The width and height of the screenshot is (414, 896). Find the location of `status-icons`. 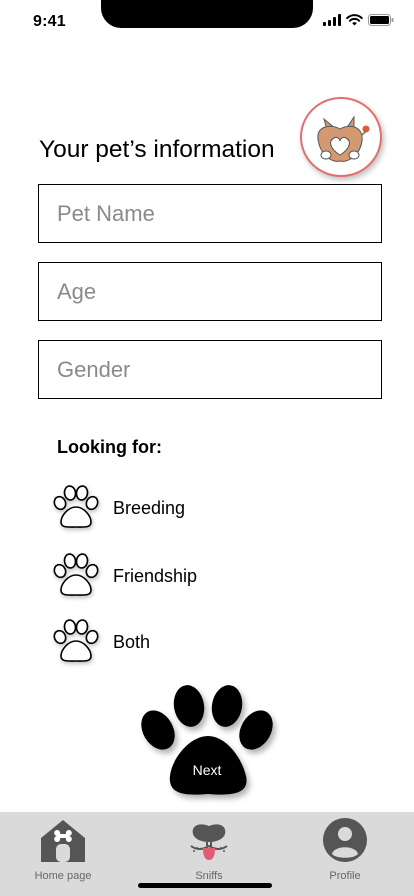

status-icons is located at coordinates (358, 20).